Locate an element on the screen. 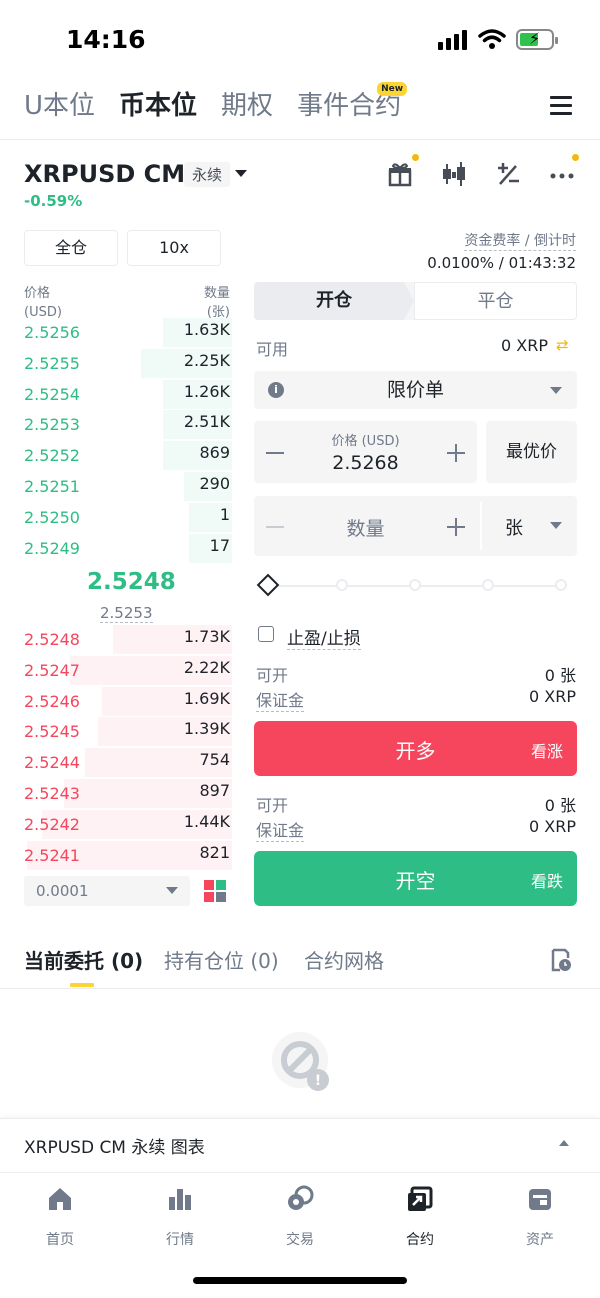 Image resolution: width=600 pixels, height=1298 pixels. nav-market: 行情 is located at coordinates (180, 1217).